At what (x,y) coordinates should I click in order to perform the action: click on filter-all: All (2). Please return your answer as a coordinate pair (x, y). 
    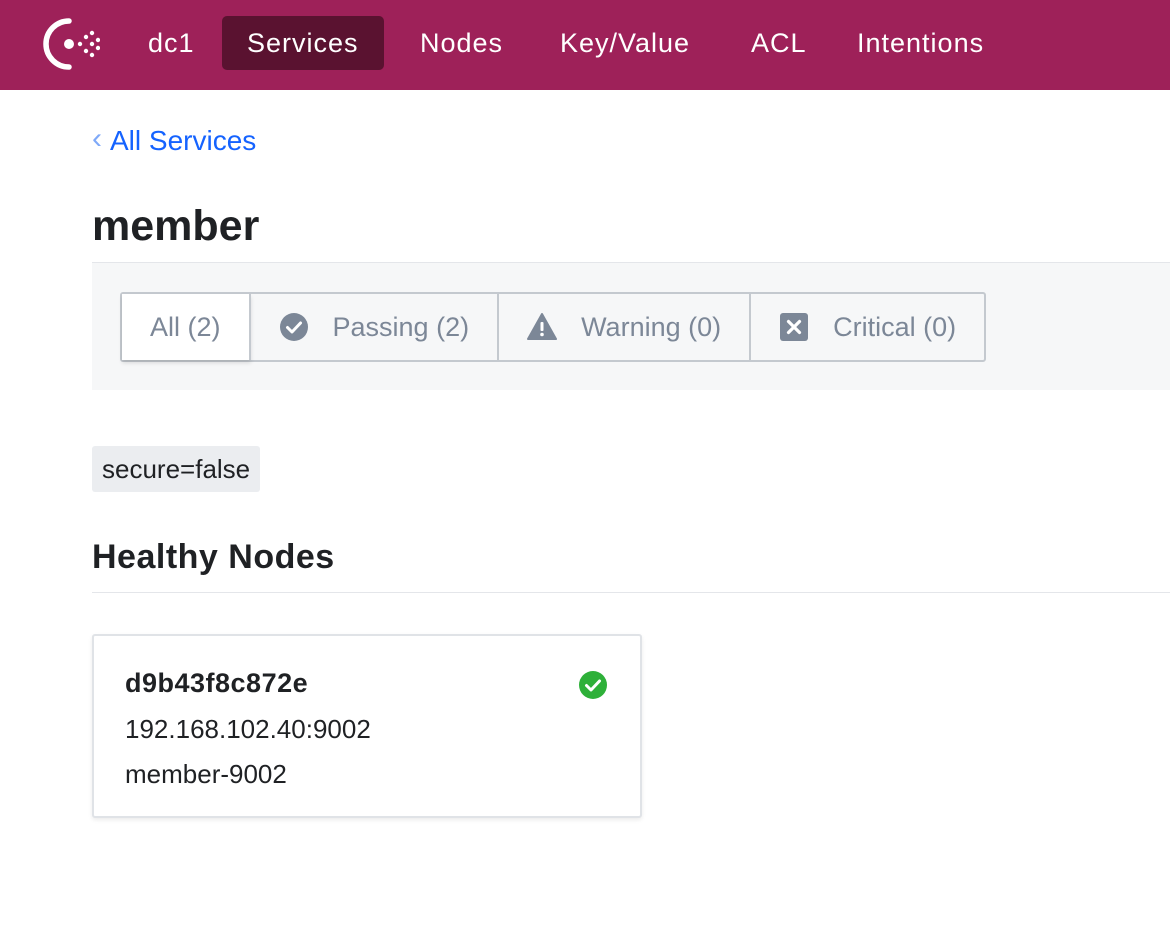
    Looking at the image, I should click on (186, 327).